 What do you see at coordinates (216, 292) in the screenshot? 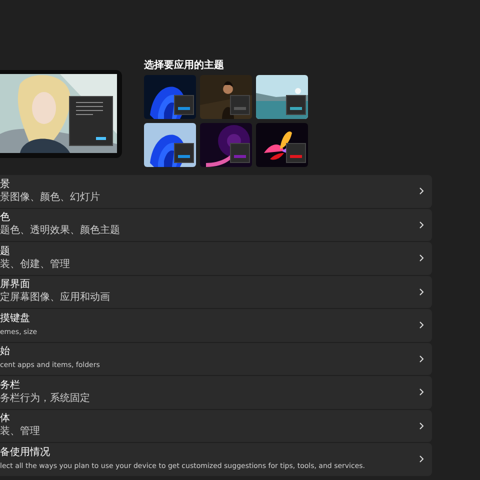
I see `settings-row: 屏界面 定屏幕图像、应用和动画` at bounding box center [216, 292].